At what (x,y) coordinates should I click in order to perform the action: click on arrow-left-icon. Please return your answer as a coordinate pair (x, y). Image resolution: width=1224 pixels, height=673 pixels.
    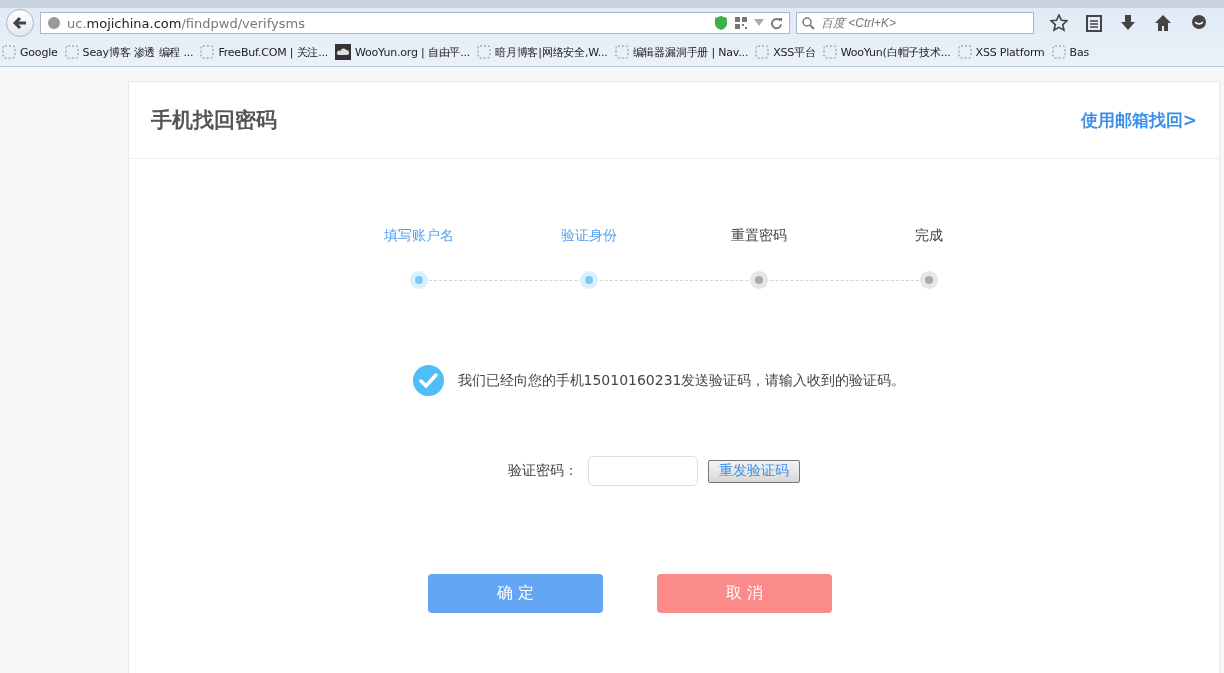
    Looking at the image, I should click on (20, 23).